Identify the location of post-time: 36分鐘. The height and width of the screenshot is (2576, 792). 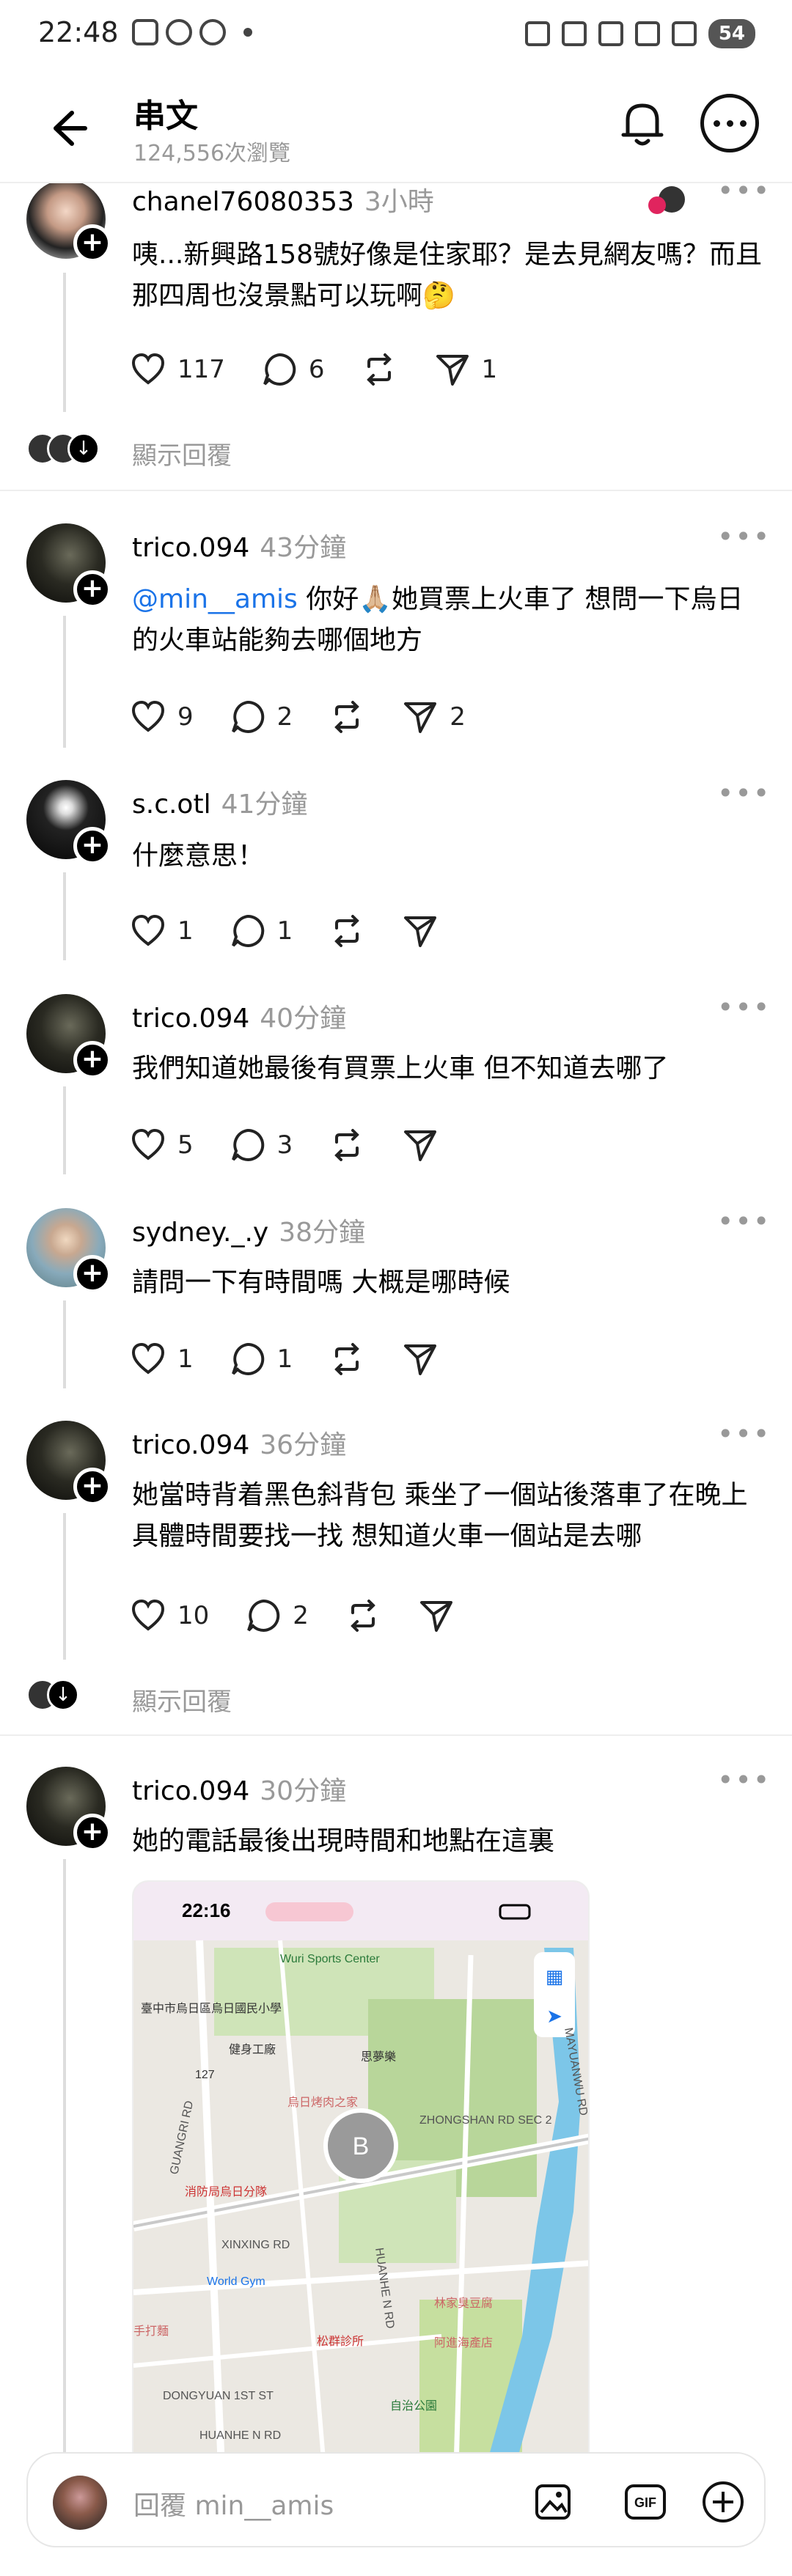
(303, 1445).